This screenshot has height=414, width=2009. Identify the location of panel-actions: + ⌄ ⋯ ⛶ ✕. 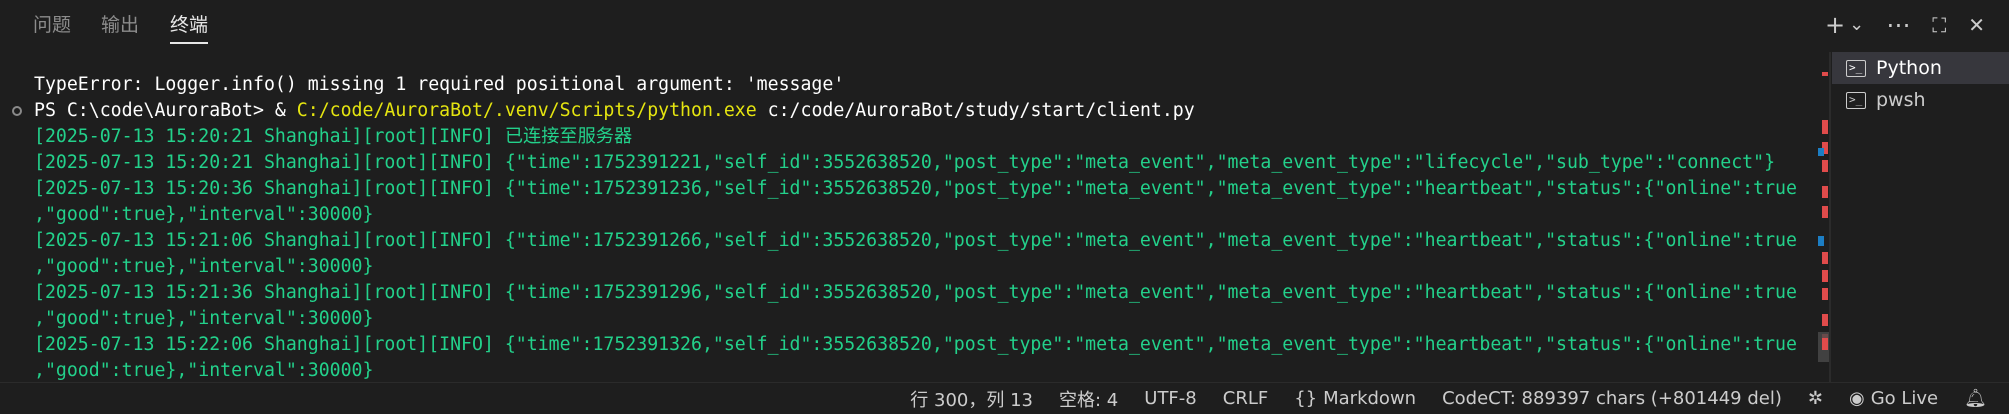
(1905, 25).